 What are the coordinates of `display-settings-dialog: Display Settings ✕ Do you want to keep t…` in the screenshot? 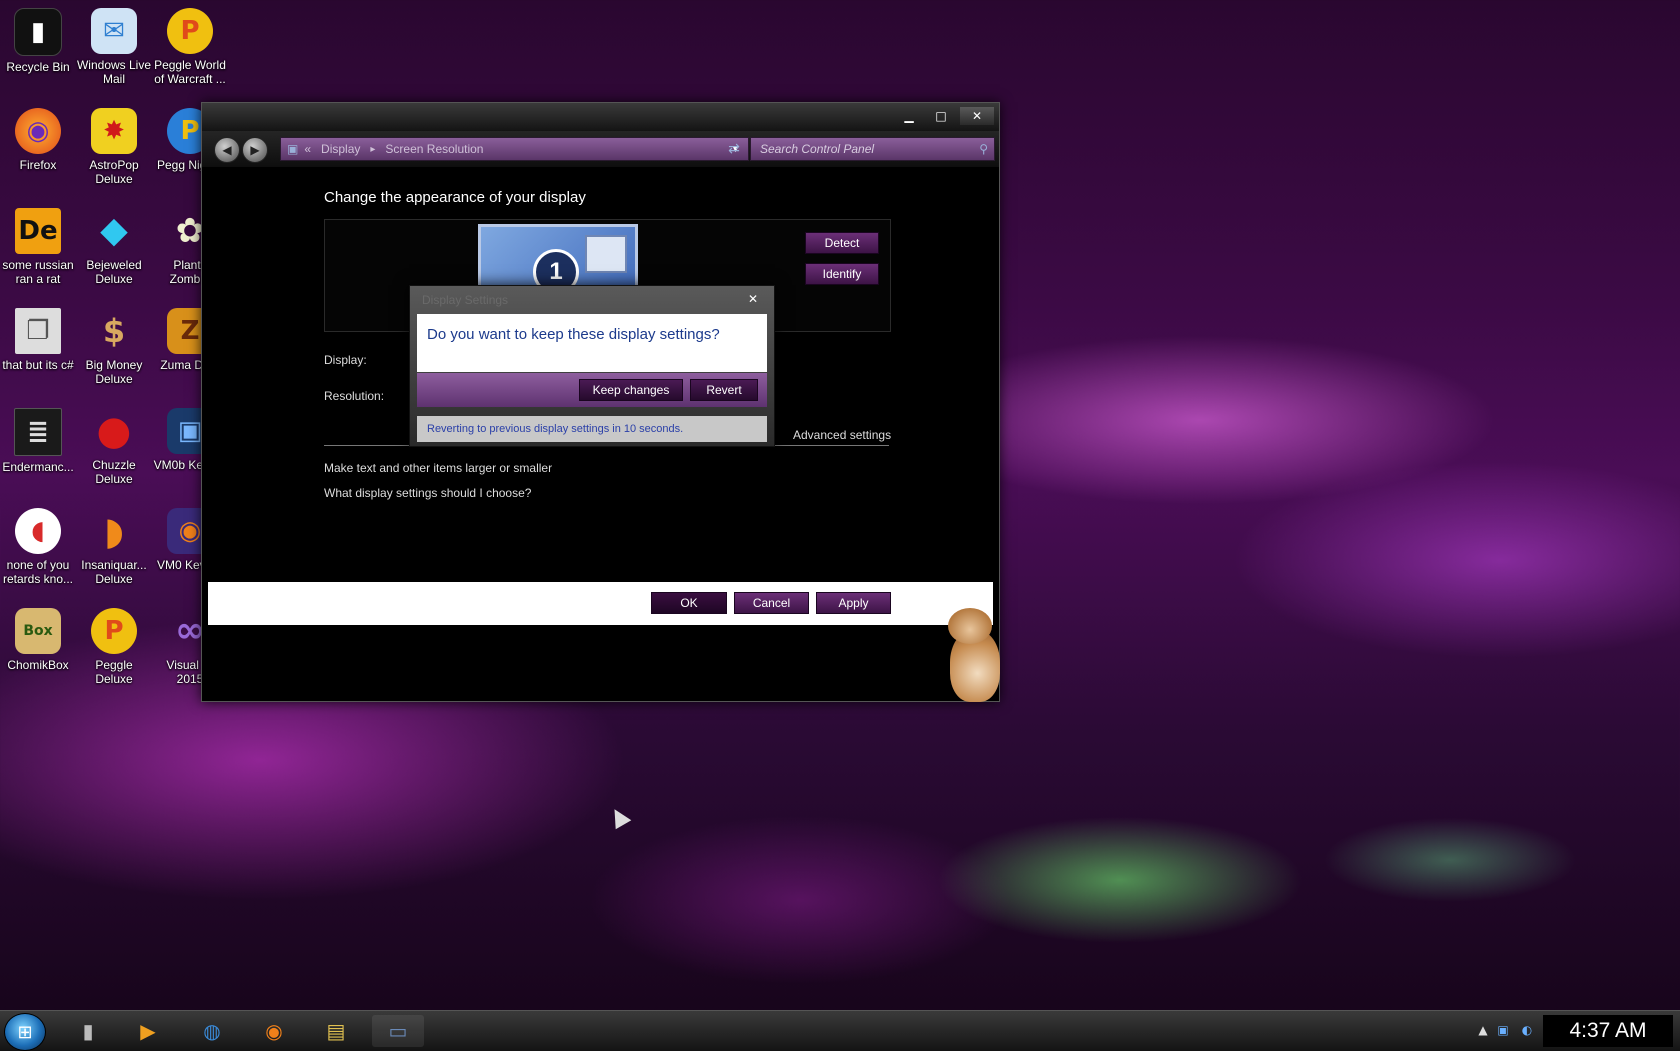 It's located at (592, 366).